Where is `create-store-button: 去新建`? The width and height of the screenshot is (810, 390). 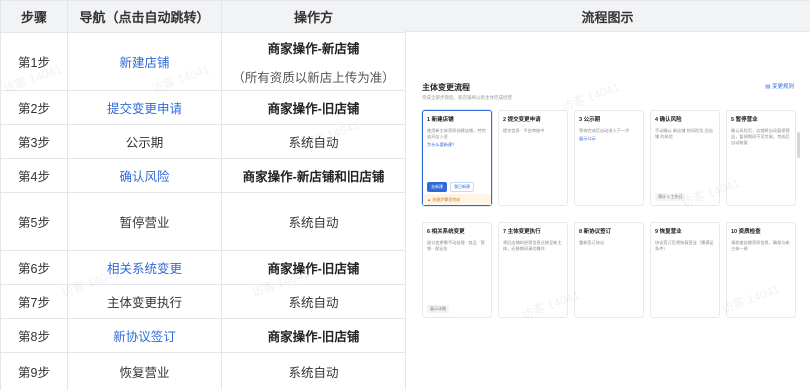
create-store-button: 去新建 is located at coordinates (437, 187).